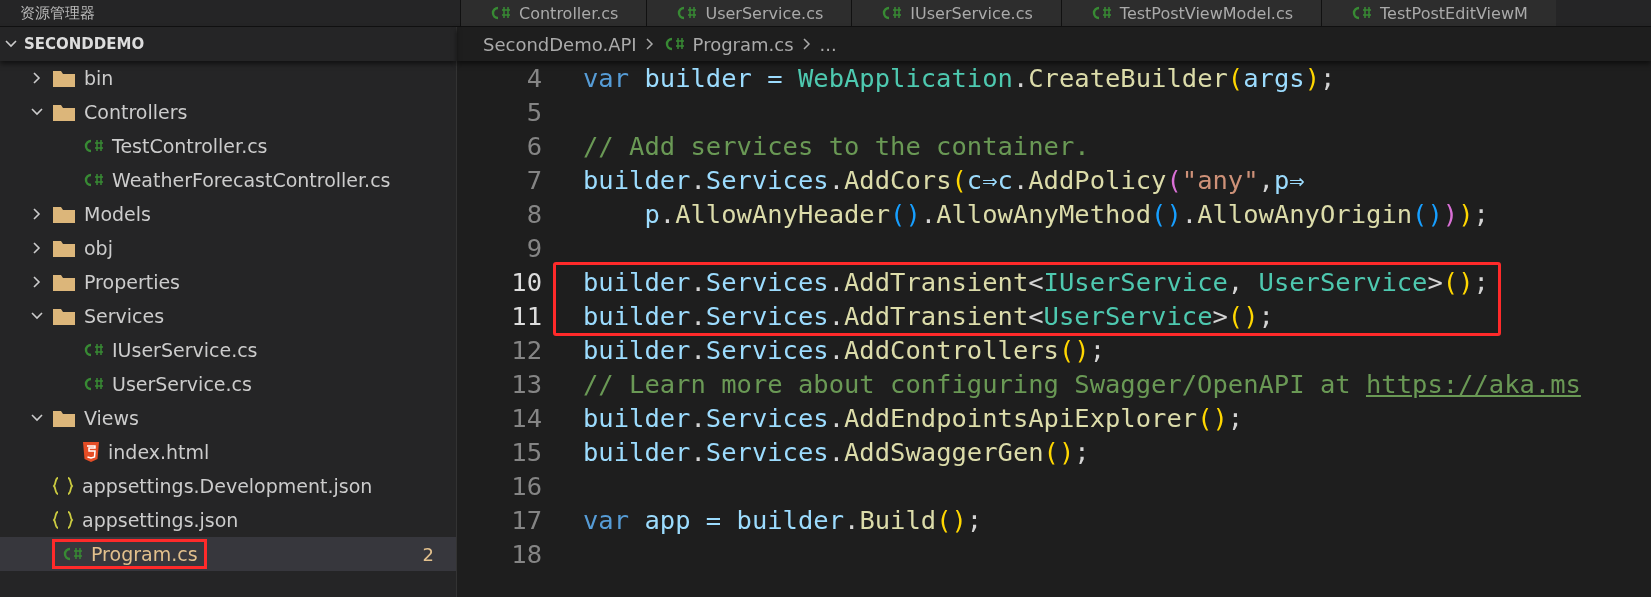 The height and width of the screenshot is (597, 1651). Describe the element at coordinates (783, 520) in the screenshot. I see `code-line: var app = builder.Build();` at that location.